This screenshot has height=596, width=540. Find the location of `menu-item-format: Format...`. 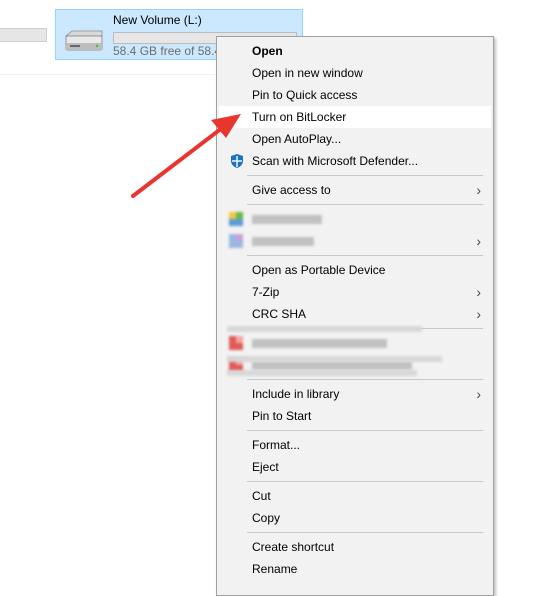

menu-item-format: Format... is located at coordinates (355, 445).